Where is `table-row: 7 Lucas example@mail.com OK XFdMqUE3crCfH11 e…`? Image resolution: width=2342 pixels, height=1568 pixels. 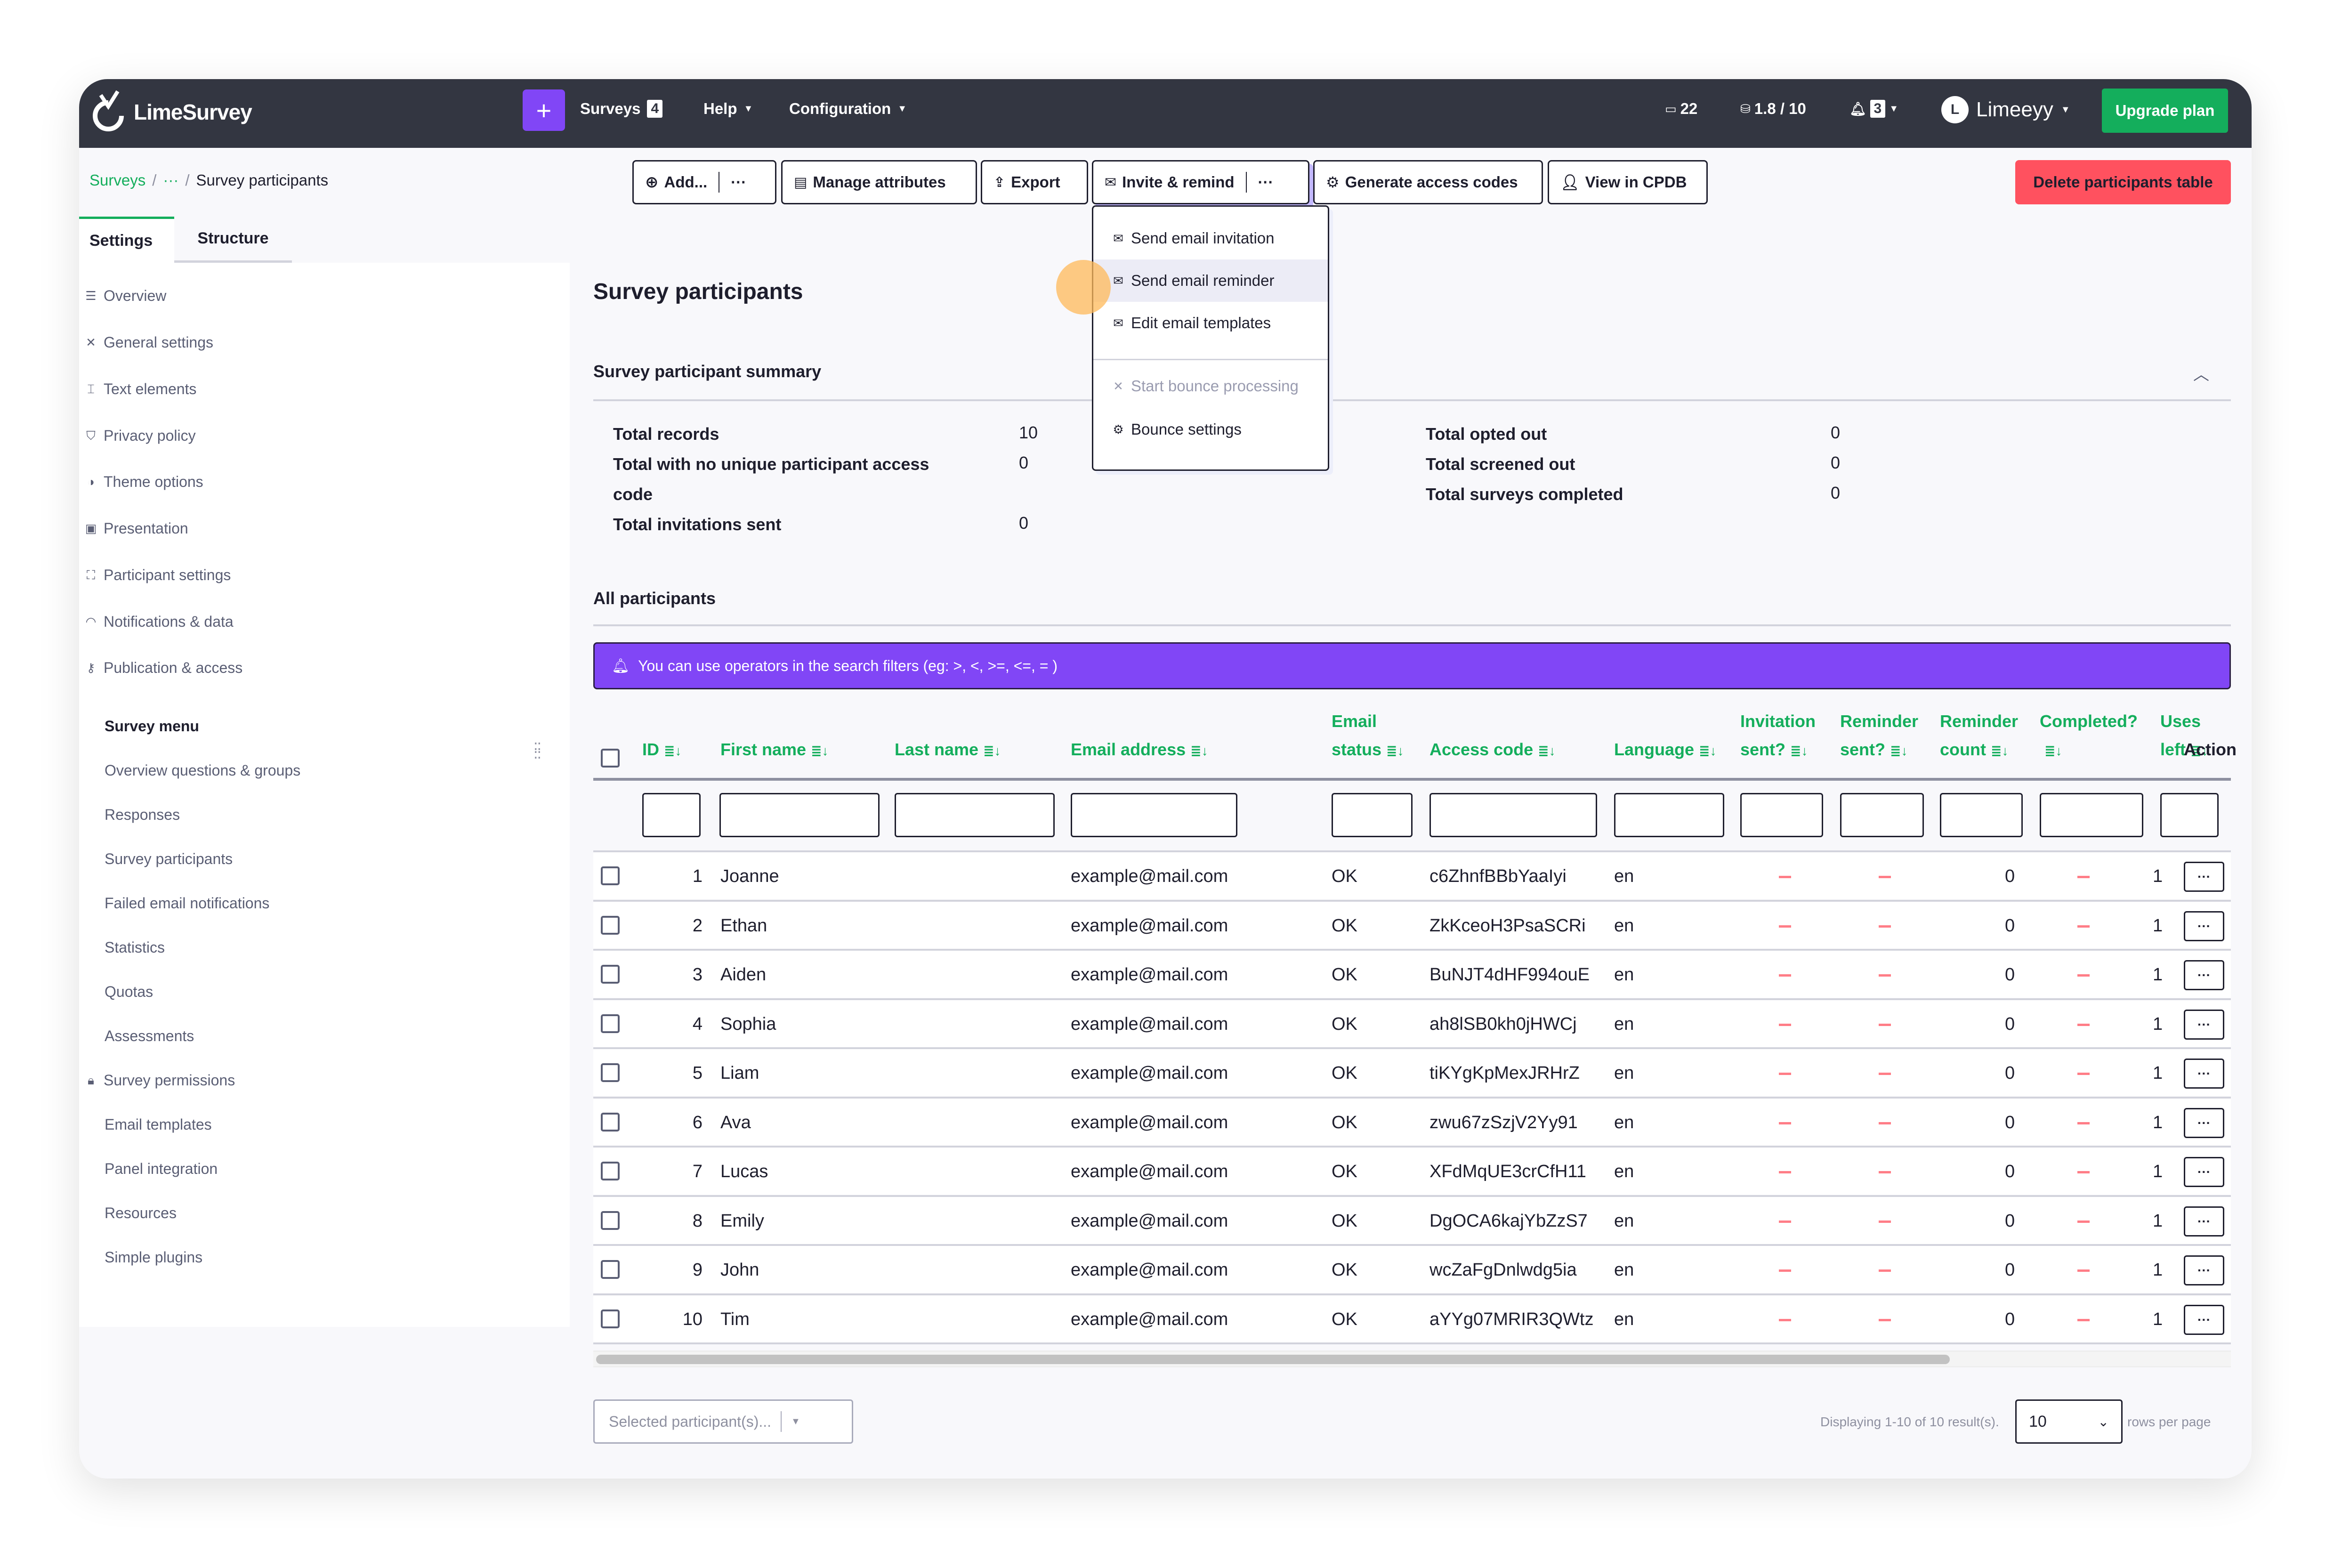
table-row: 7 Lucas example@mail.com OK XFdMqUE3crCfH11 e… is located at coordinates (1412, 1170).